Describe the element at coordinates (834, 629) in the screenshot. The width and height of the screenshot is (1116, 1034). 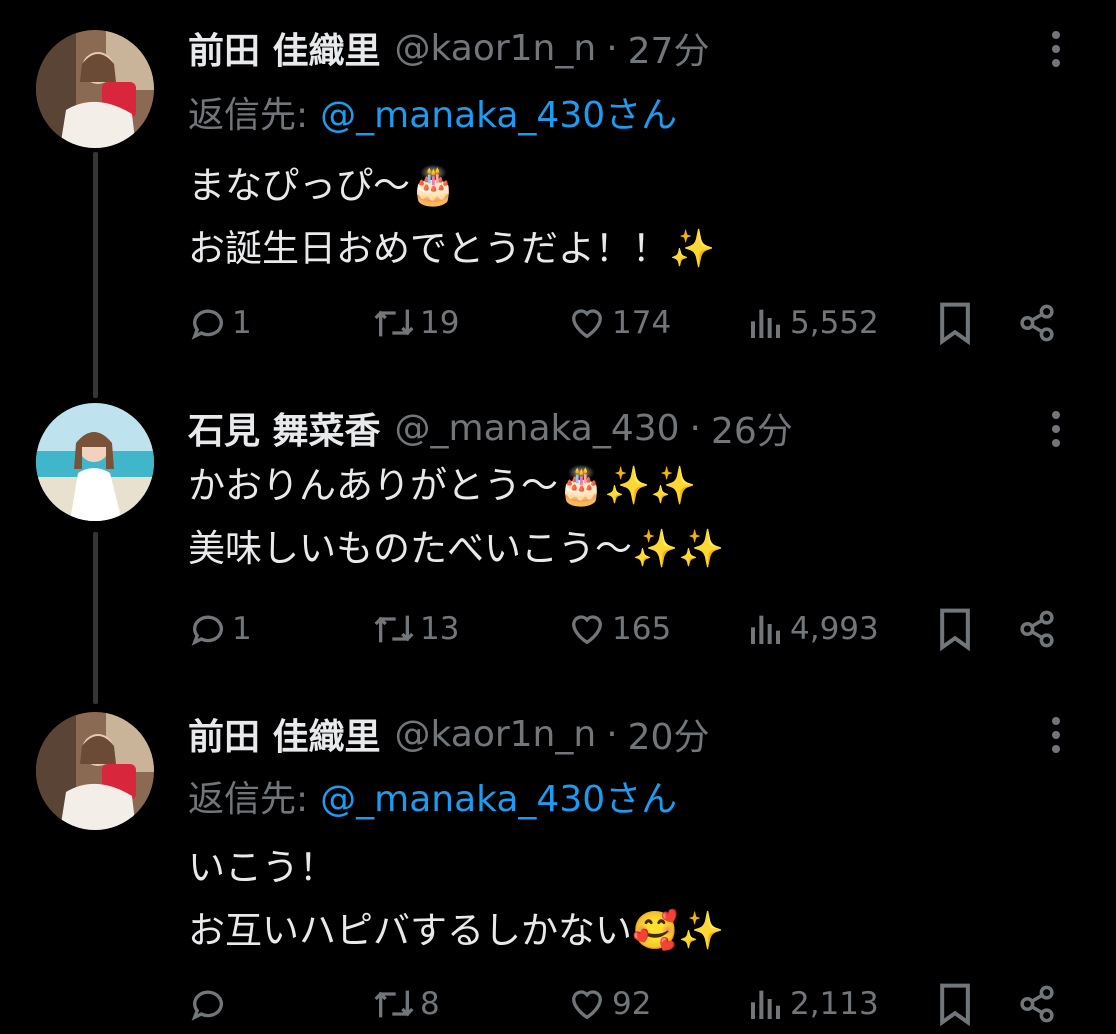
I see `views-count: 4,993` at that location.